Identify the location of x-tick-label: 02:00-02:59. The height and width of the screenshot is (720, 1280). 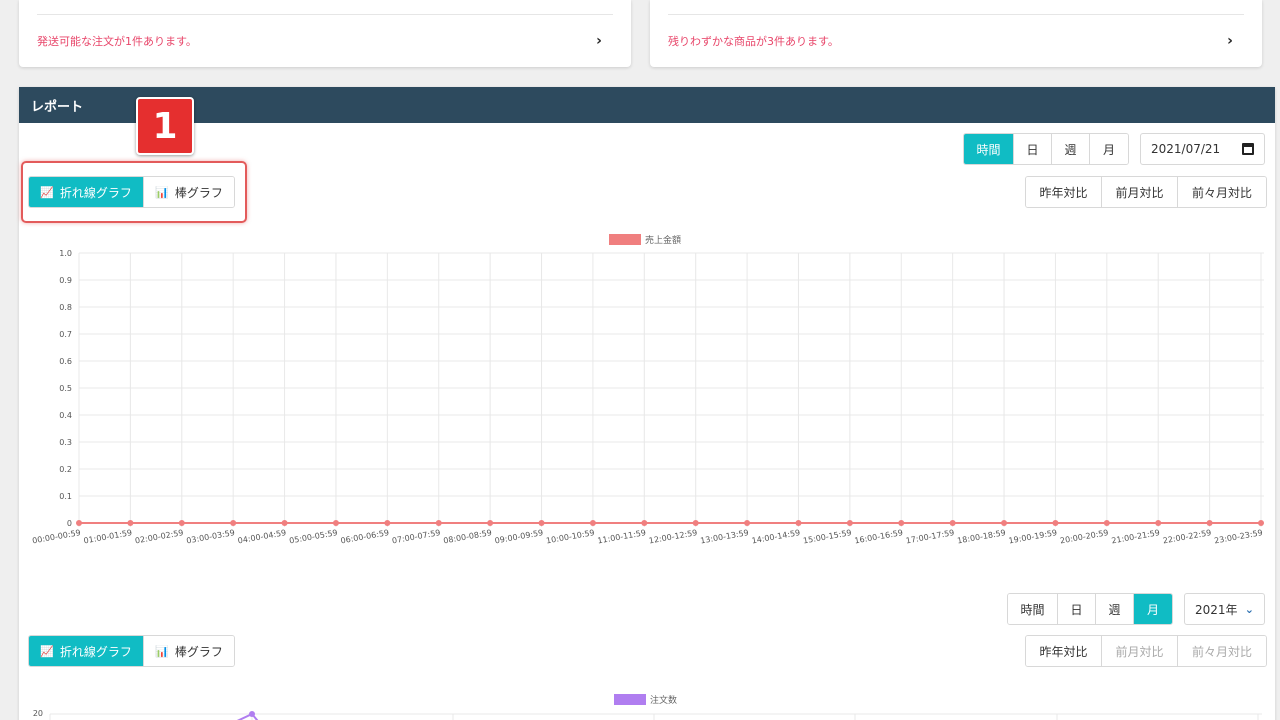
(159, 536).